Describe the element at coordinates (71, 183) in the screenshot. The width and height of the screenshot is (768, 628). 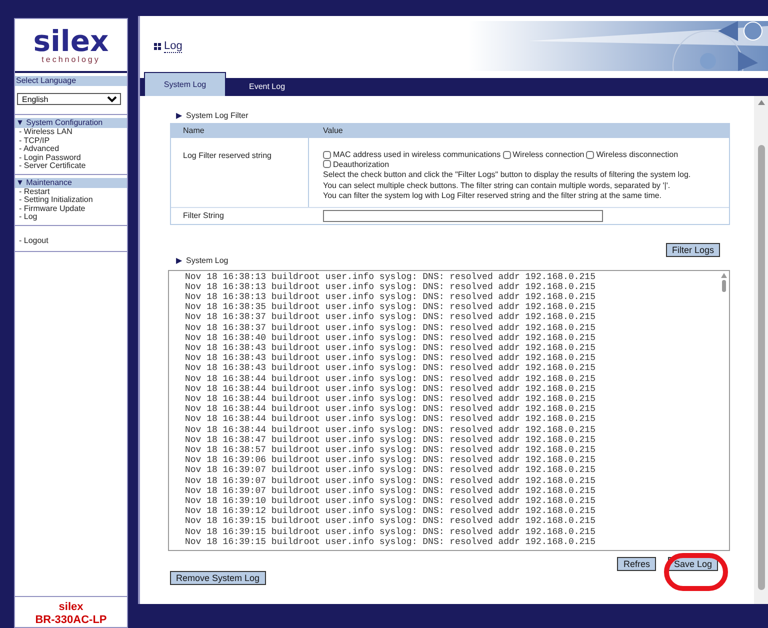
I see `section-header: ▼ Maintenance` at that location.